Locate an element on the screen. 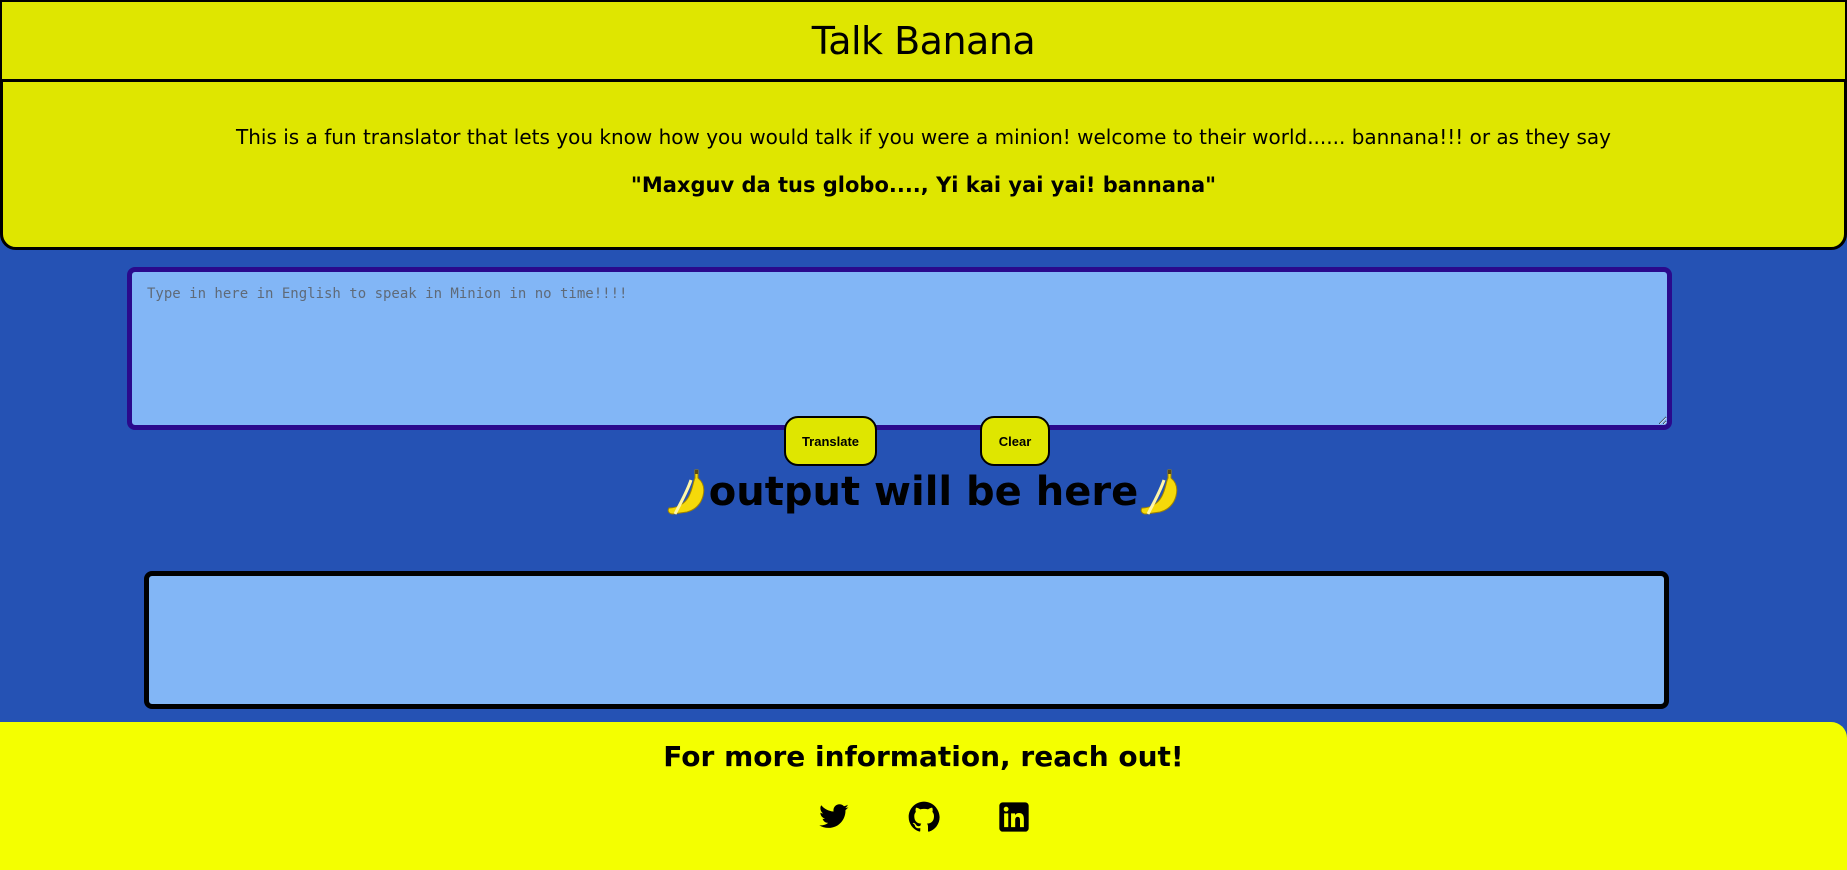 The image size is (1847, 870). linkedin-link is located at coordinates (1014, 816).